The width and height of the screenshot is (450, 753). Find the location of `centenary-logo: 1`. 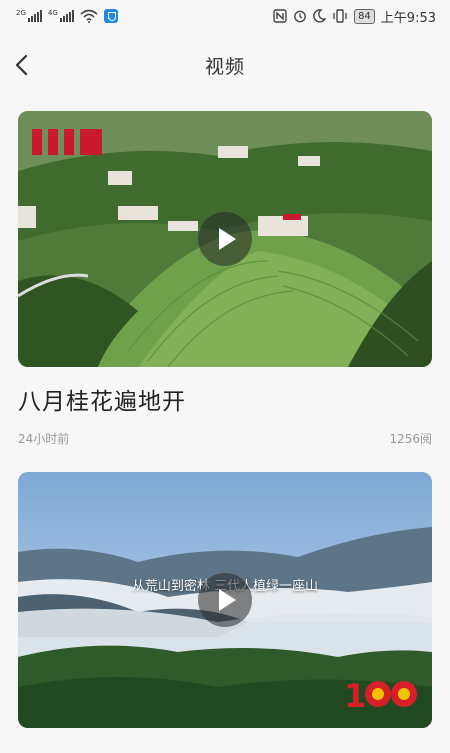

centenary-logo: 1 is located at coordinates (380, 695).